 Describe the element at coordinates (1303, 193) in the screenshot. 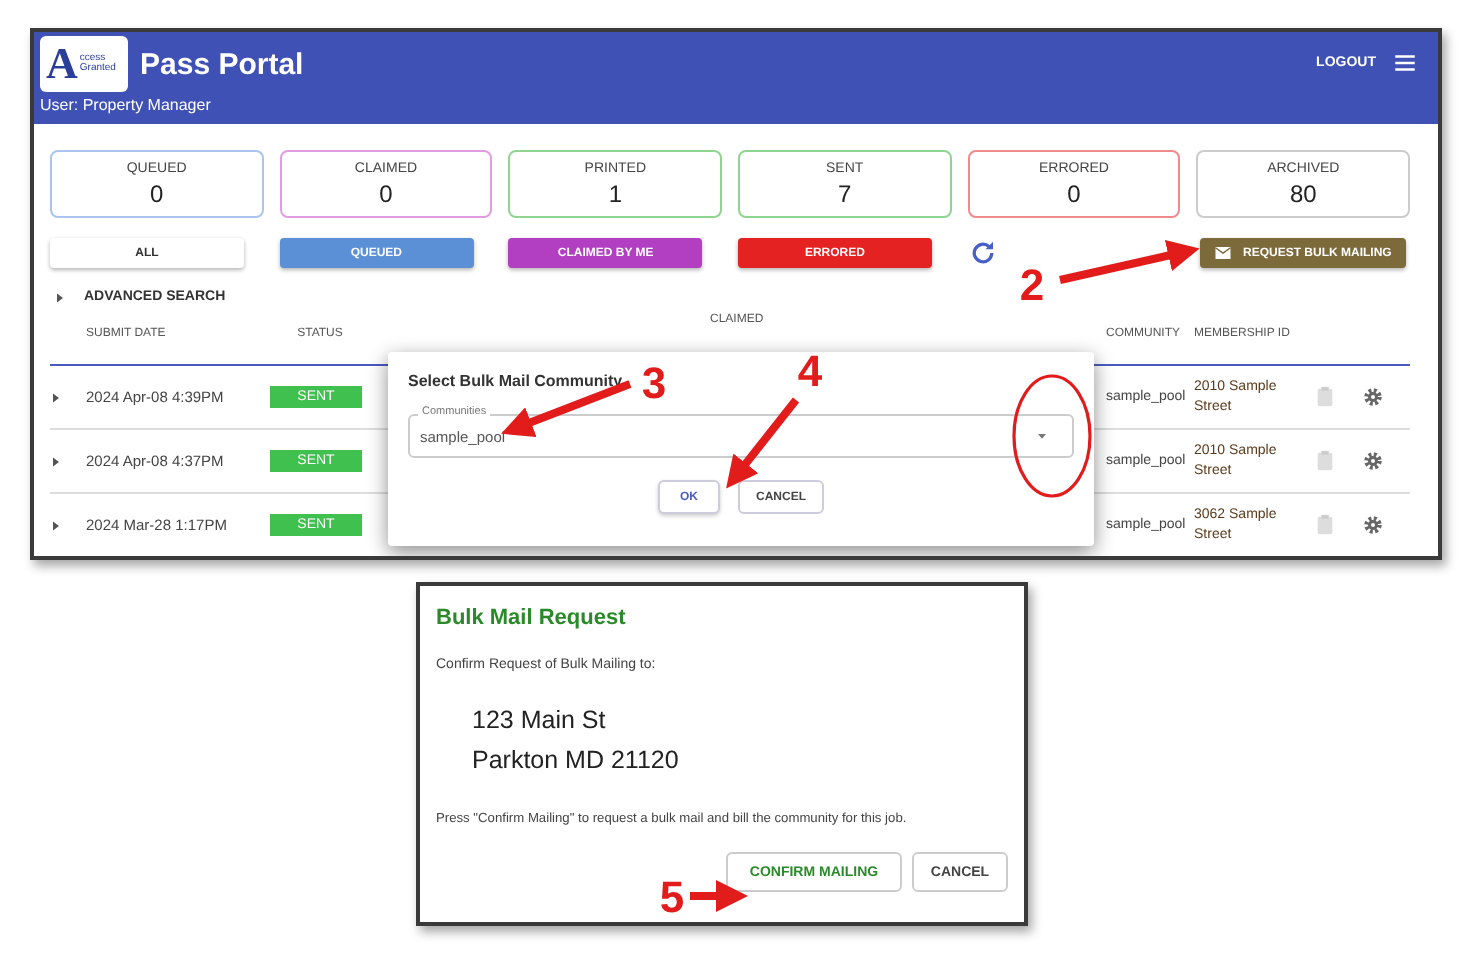

I see `count-value: 80` at that location.